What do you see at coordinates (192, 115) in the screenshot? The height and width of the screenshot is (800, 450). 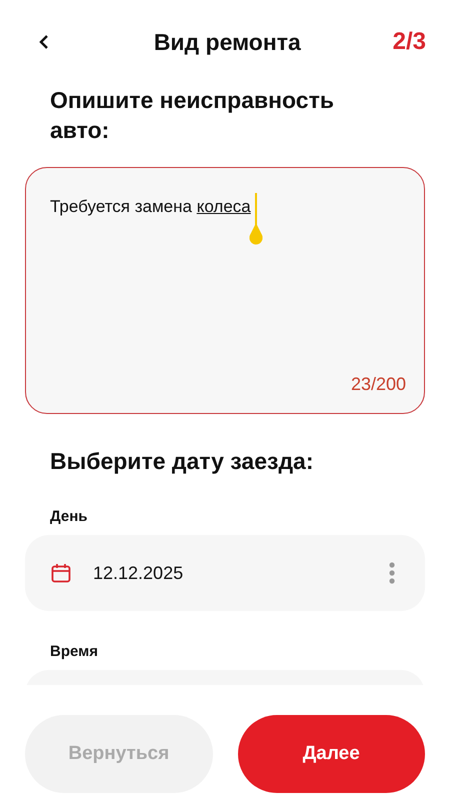 I see `section-heading: Опишите неисправность авто:` at bounding box center [192, 115].